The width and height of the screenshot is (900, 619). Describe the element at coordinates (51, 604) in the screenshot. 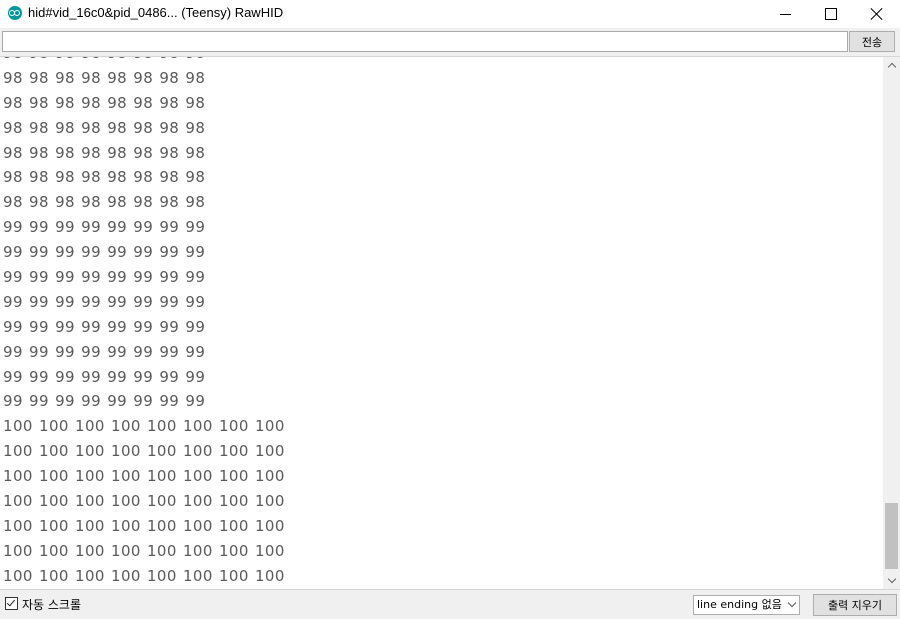

I see `autoscroll-label: 자동 스크롤` at that location.